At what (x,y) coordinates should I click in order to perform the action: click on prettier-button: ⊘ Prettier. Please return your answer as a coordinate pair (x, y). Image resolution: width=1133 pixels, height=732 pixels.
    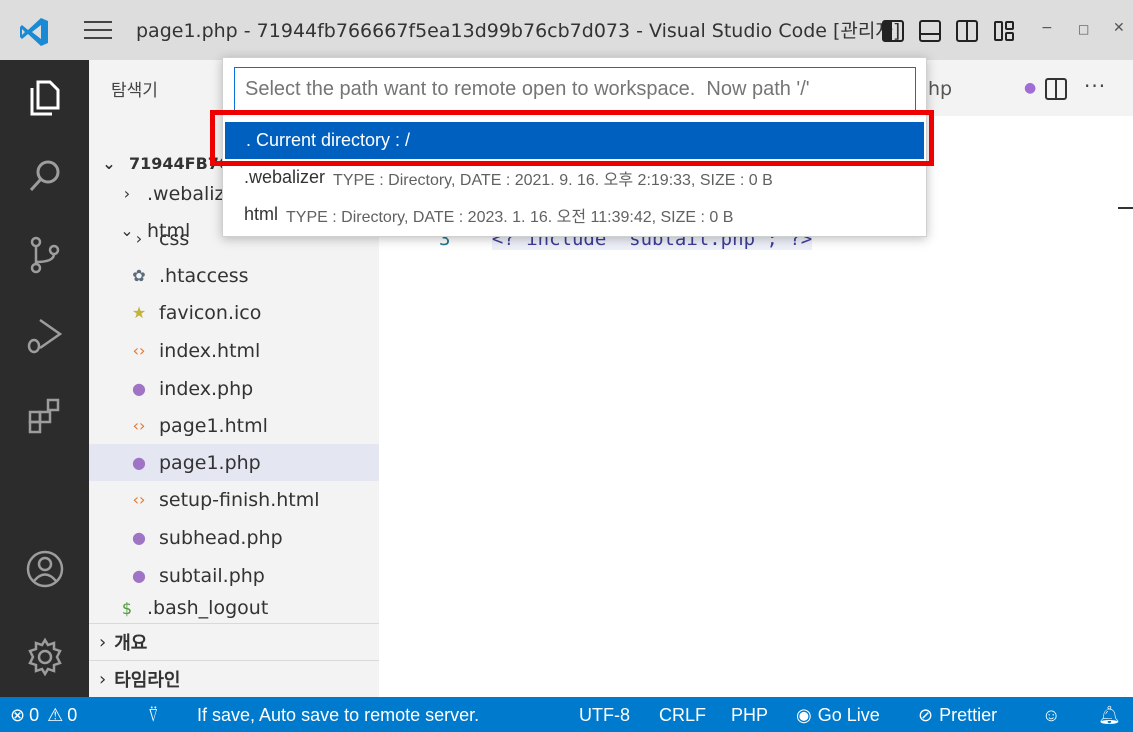
    Looking at the image, I should click on (957, 715).